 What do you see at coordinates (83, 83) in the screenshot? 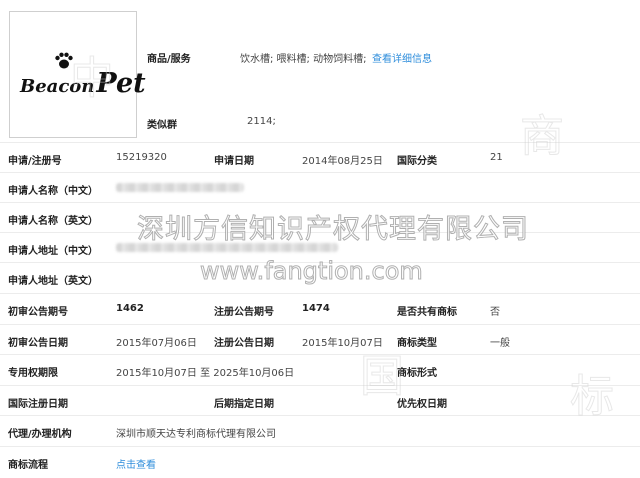
I see `logo-wordmark: BeaconPet` at bounding box center [83, 83].